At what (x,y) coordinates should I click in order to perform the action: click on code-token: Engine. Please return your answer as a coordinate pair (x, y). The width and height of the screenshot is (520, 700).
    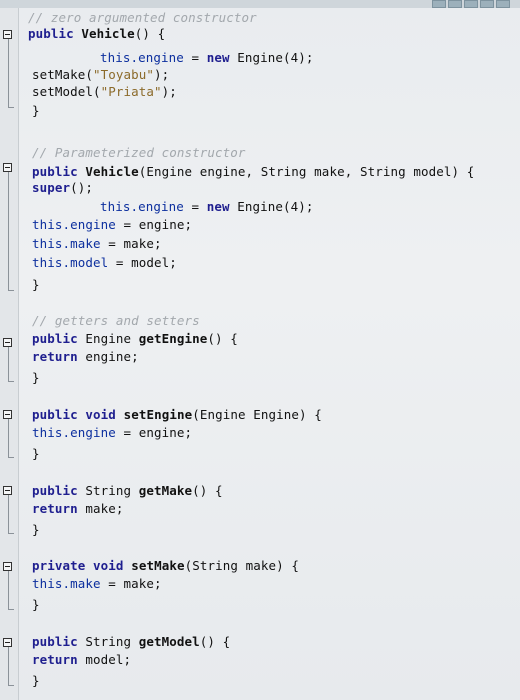
    Looking at the image, I should click on (108, 338).